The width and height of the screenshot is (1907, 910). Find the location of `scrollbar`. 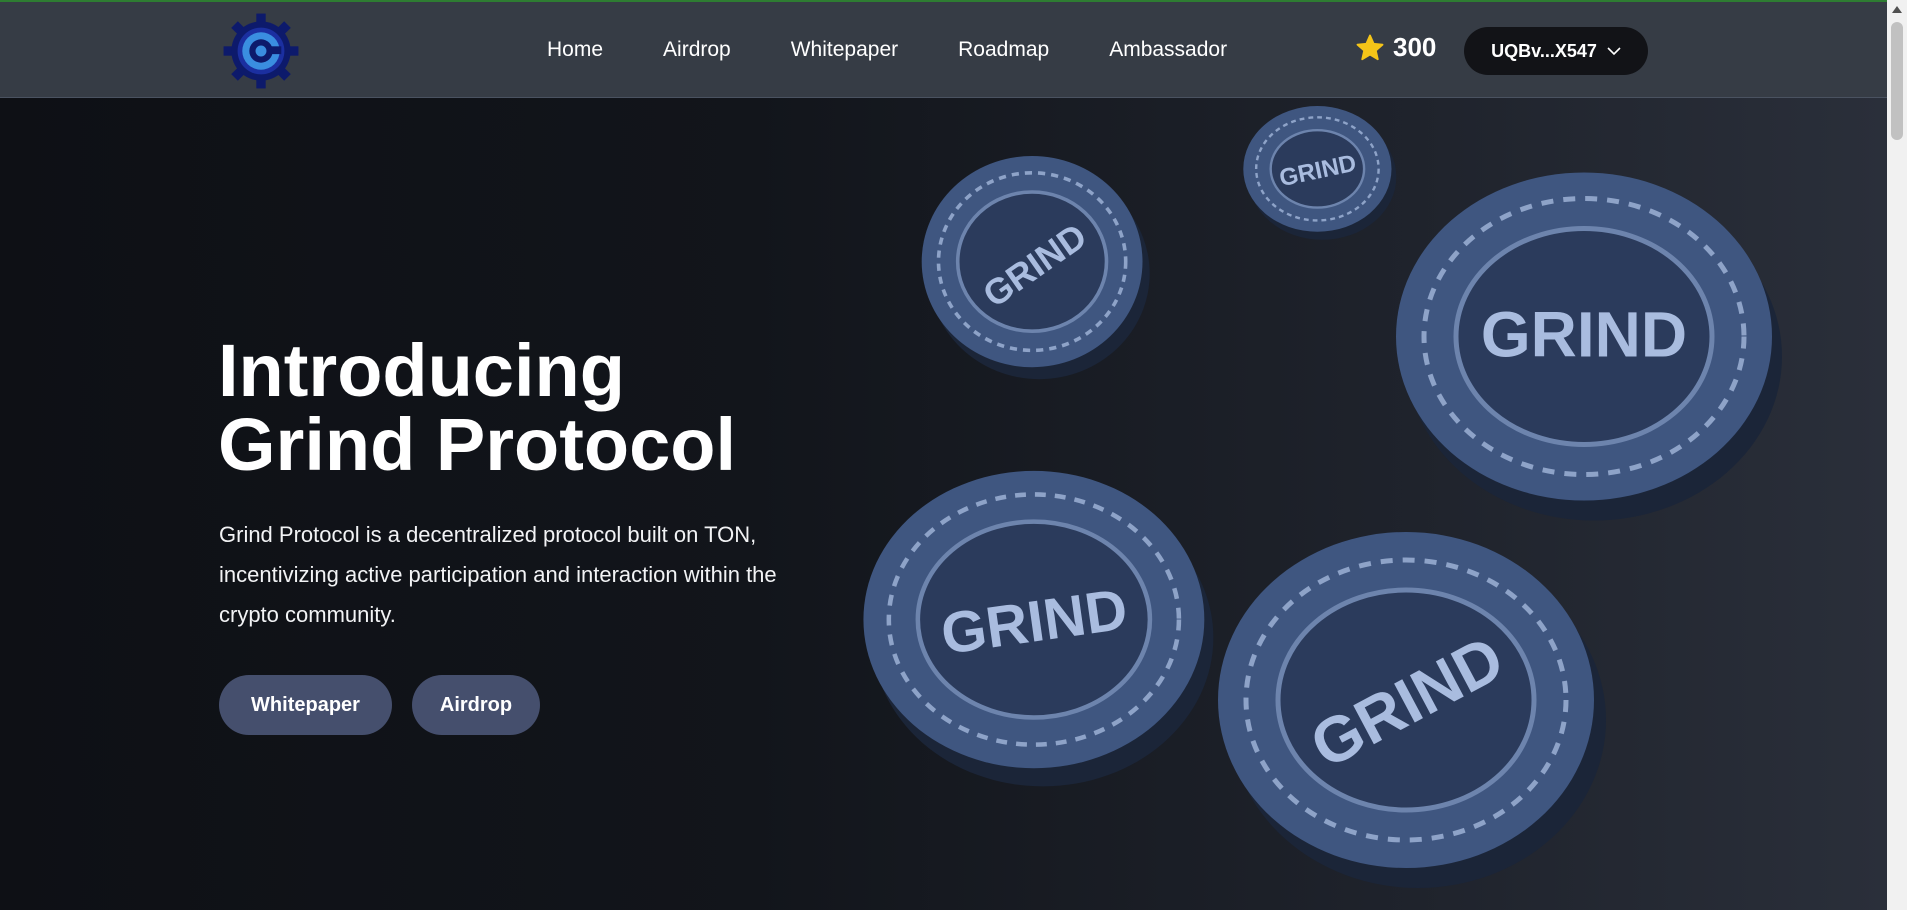

scrollbar is located at coordinates (1897, 455).